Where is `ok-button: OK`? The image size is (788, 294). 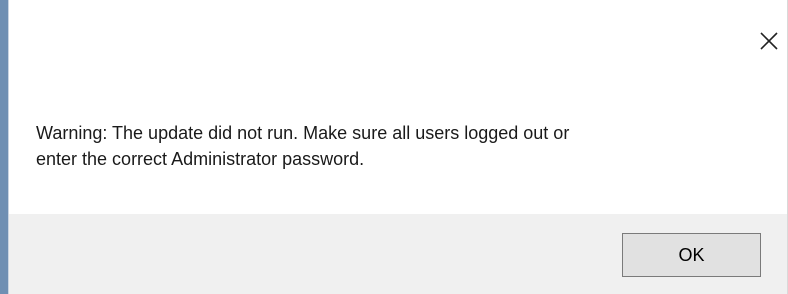 ok-button: OK is located at coordinates (691, 255).